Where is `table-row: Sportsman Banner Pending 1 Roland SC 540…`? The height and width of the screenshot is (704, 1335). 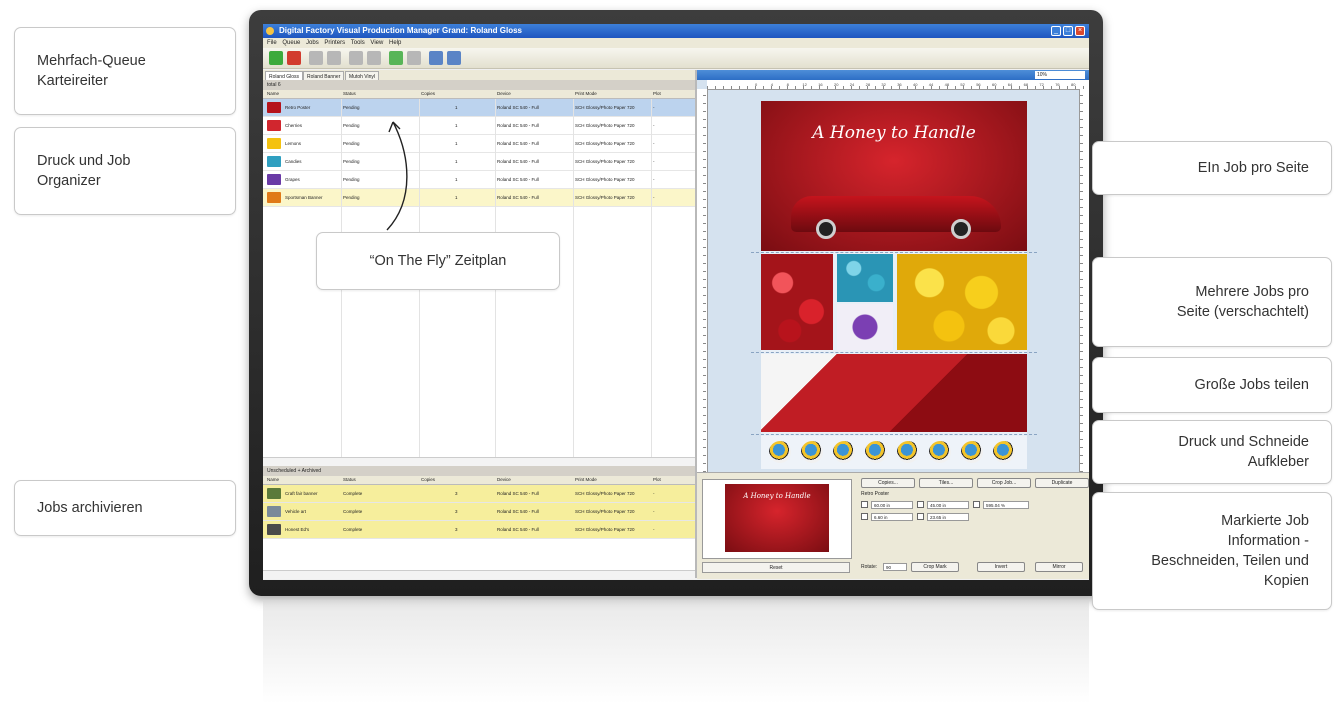 table-row: Sportsman Banner Pending 1 Roland SC 540… is located at coordinates (479, 198).